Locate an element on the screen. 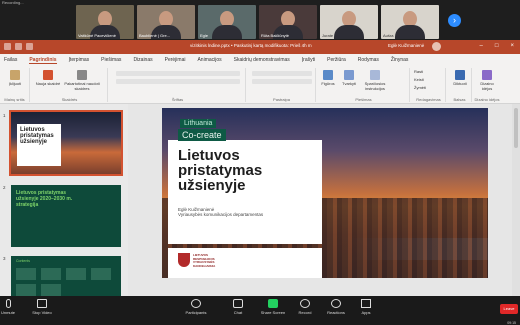 Image resolution: width=520 pixels, height=325 pixels. tab-file: Failas is located at coordinates (10, 60).